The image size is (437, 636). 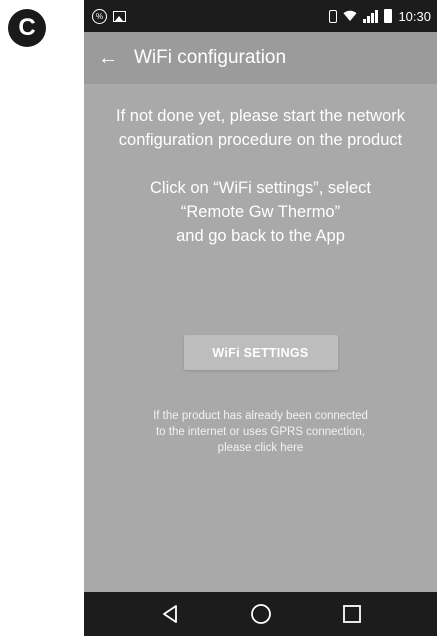 What do you see at coordinates (388, 16) in the screenshot?
I see `battery-icon` at bounding box center [388, 16].